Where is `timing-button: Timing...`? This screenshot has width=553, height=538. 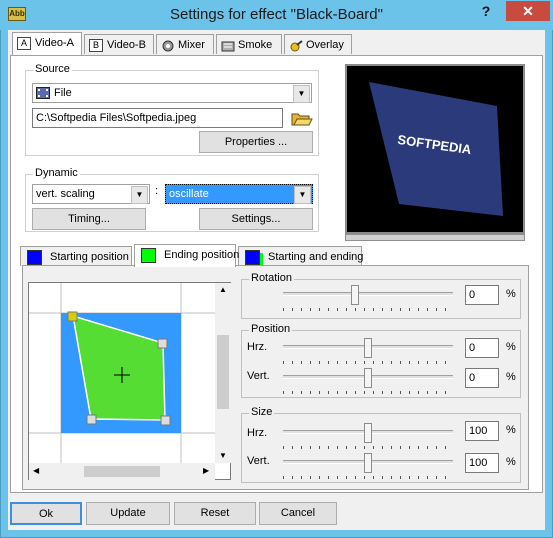 timing-button: Timing... is located at coordinates (89, 219).